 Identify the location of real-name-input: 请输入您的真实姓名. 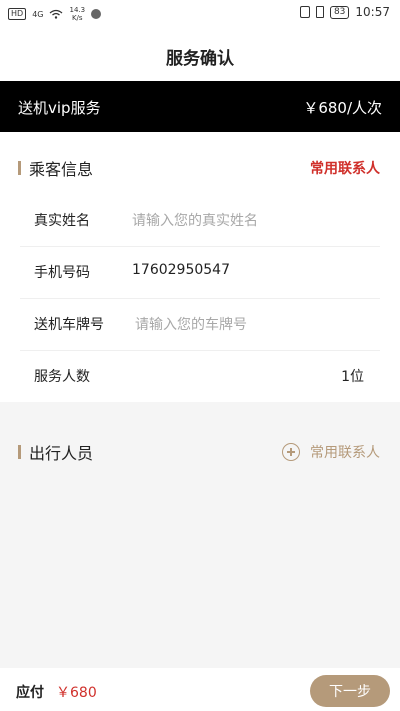
(195, 220).